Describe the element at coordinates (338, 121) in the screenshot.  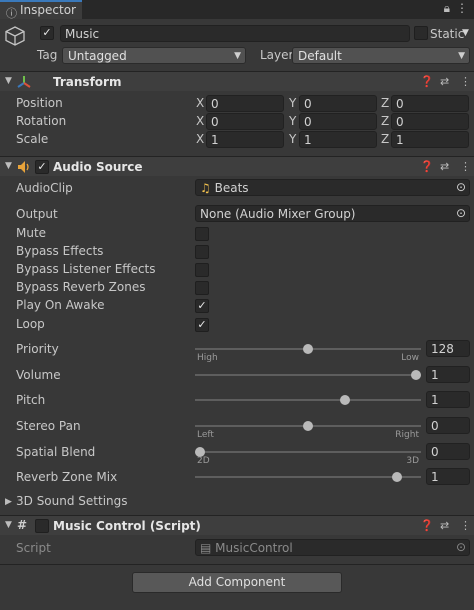
I see `transform-rotation-y-field: 0` at that location.